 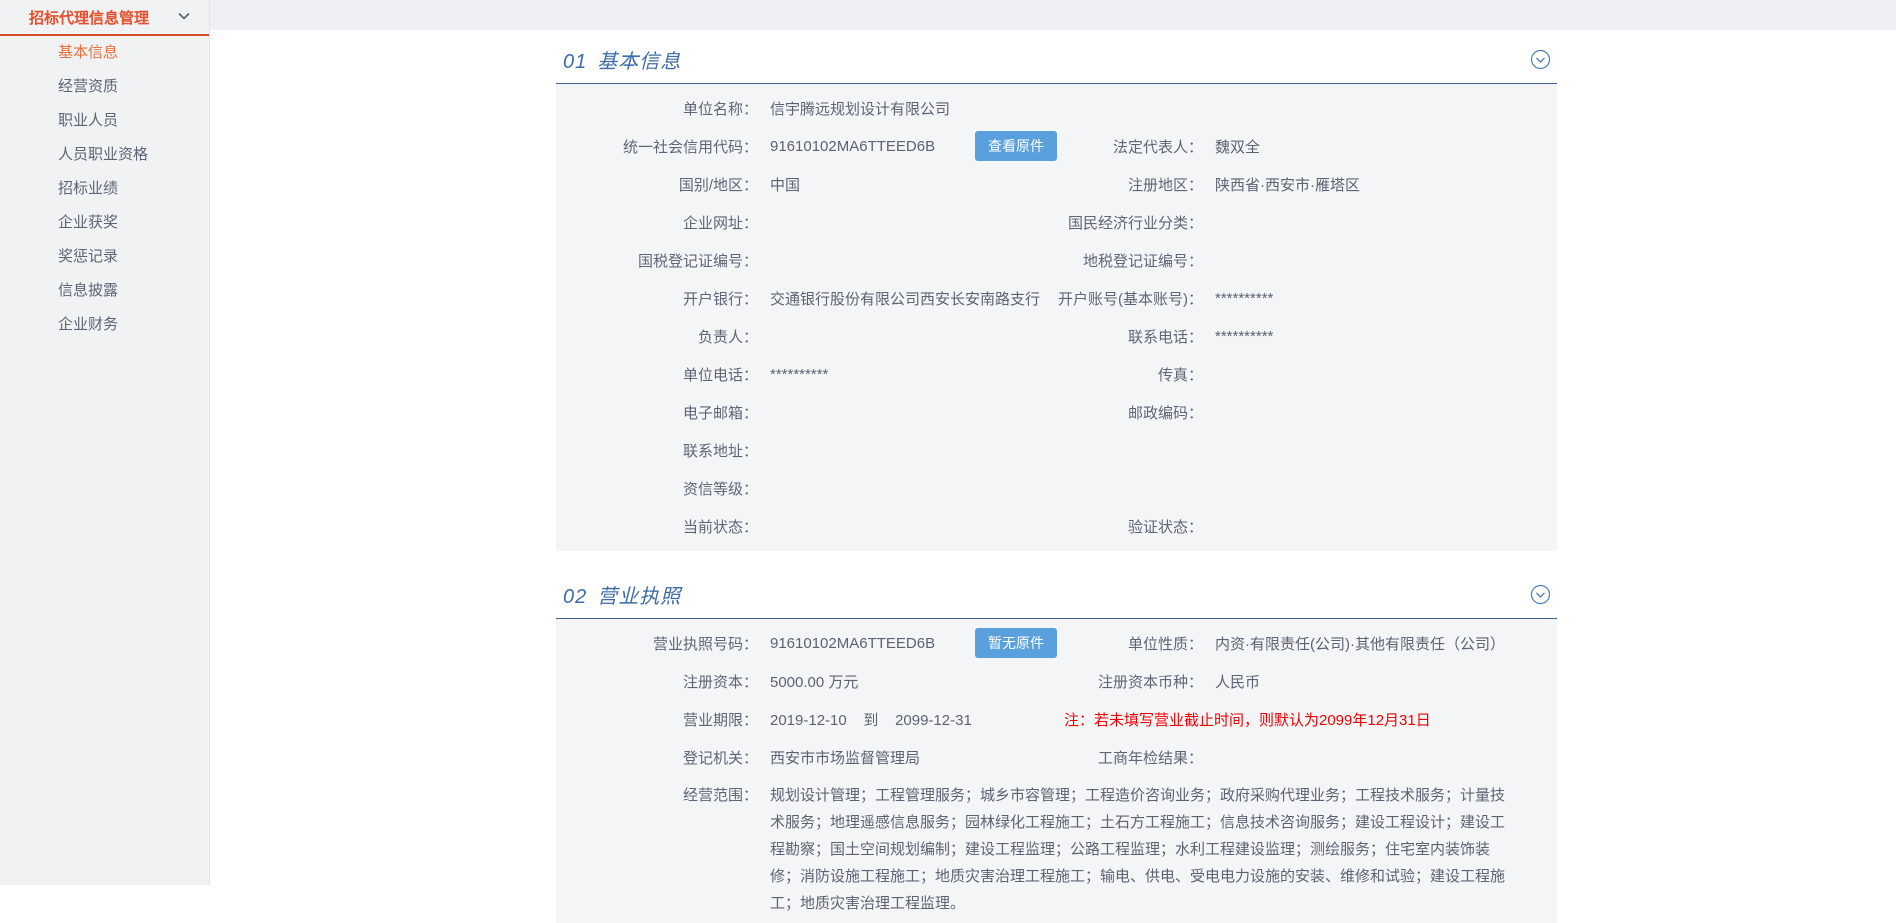 What do you see at coordinates (104, 257) in the screenshot?
I see `sidebar-item-reward-punishment-records: 奖惩记录` at bounding box center [104, 257].